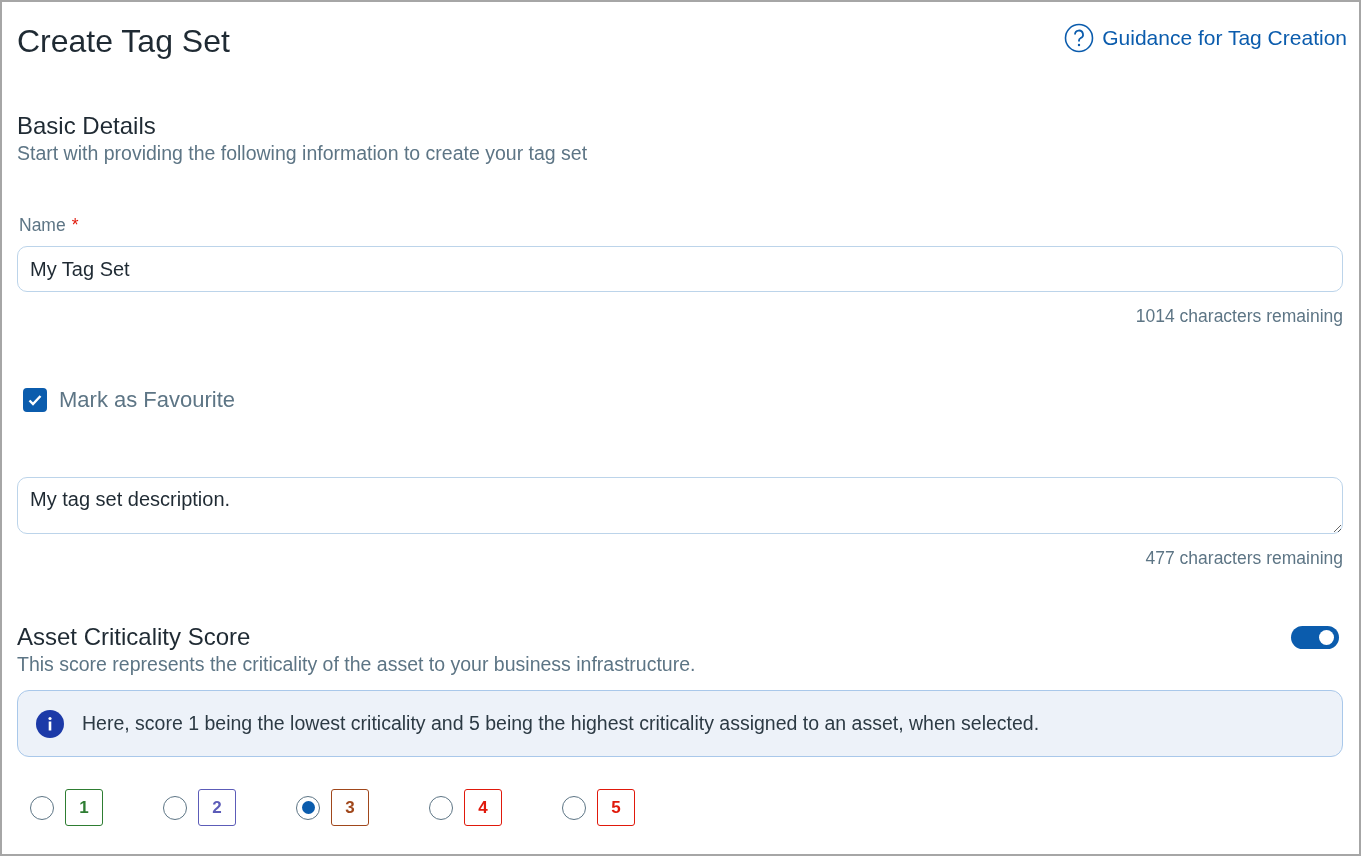 The width and height of the screenshot is (1361, 856). What do you see at coordinates (1079, 38) in the screenshot?
I see `help-icon` at bounding box center [1079, 38].